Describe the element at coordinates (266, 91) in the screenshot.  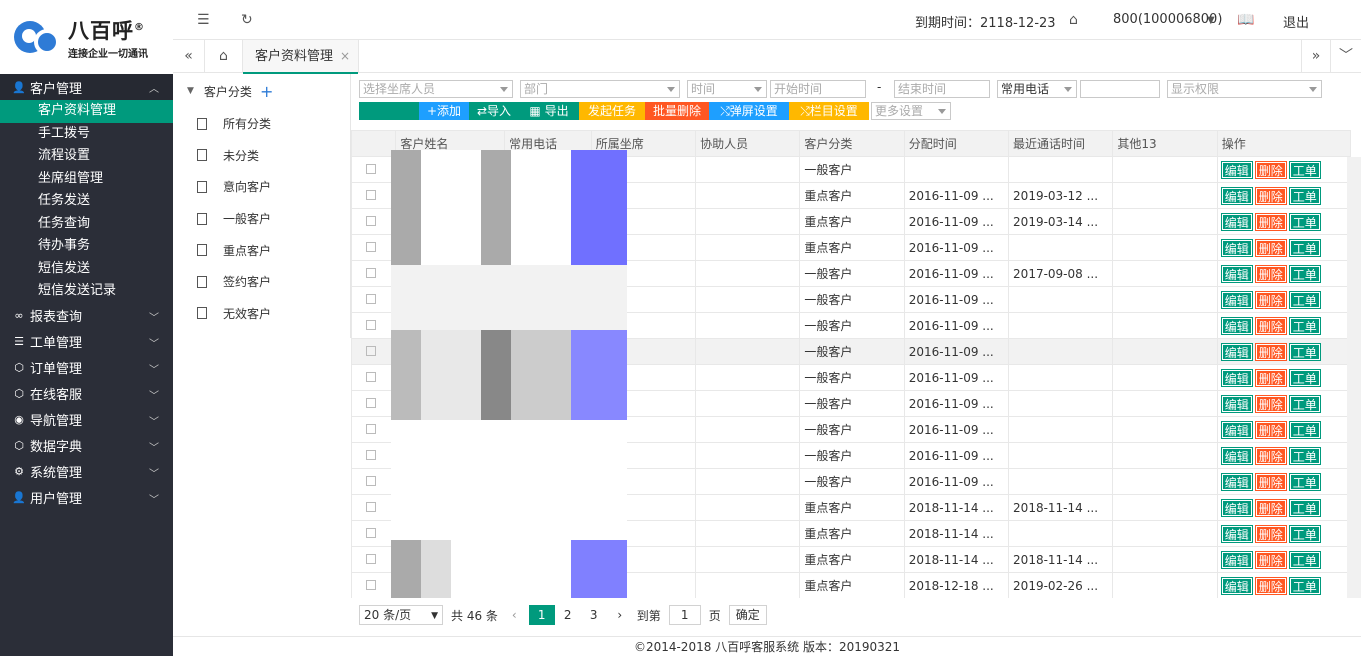
I see `add-category-button: +` at that location.